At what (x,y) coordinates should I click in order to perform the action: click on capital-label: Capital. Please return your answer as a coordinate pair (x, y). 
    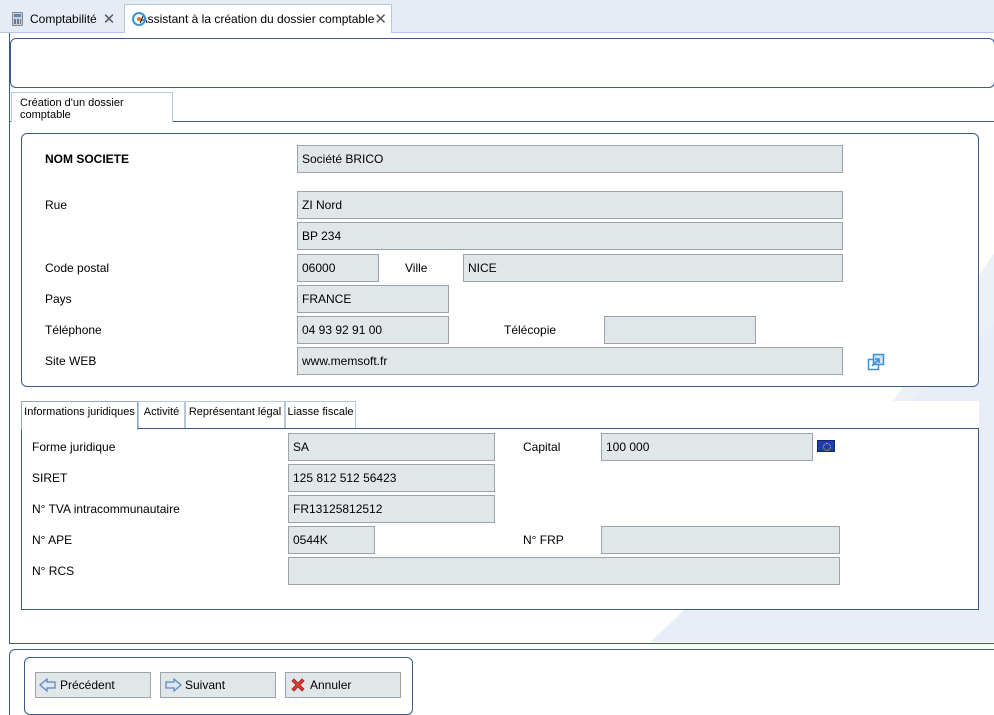
    Looking at the image, I should click on (542, 447).